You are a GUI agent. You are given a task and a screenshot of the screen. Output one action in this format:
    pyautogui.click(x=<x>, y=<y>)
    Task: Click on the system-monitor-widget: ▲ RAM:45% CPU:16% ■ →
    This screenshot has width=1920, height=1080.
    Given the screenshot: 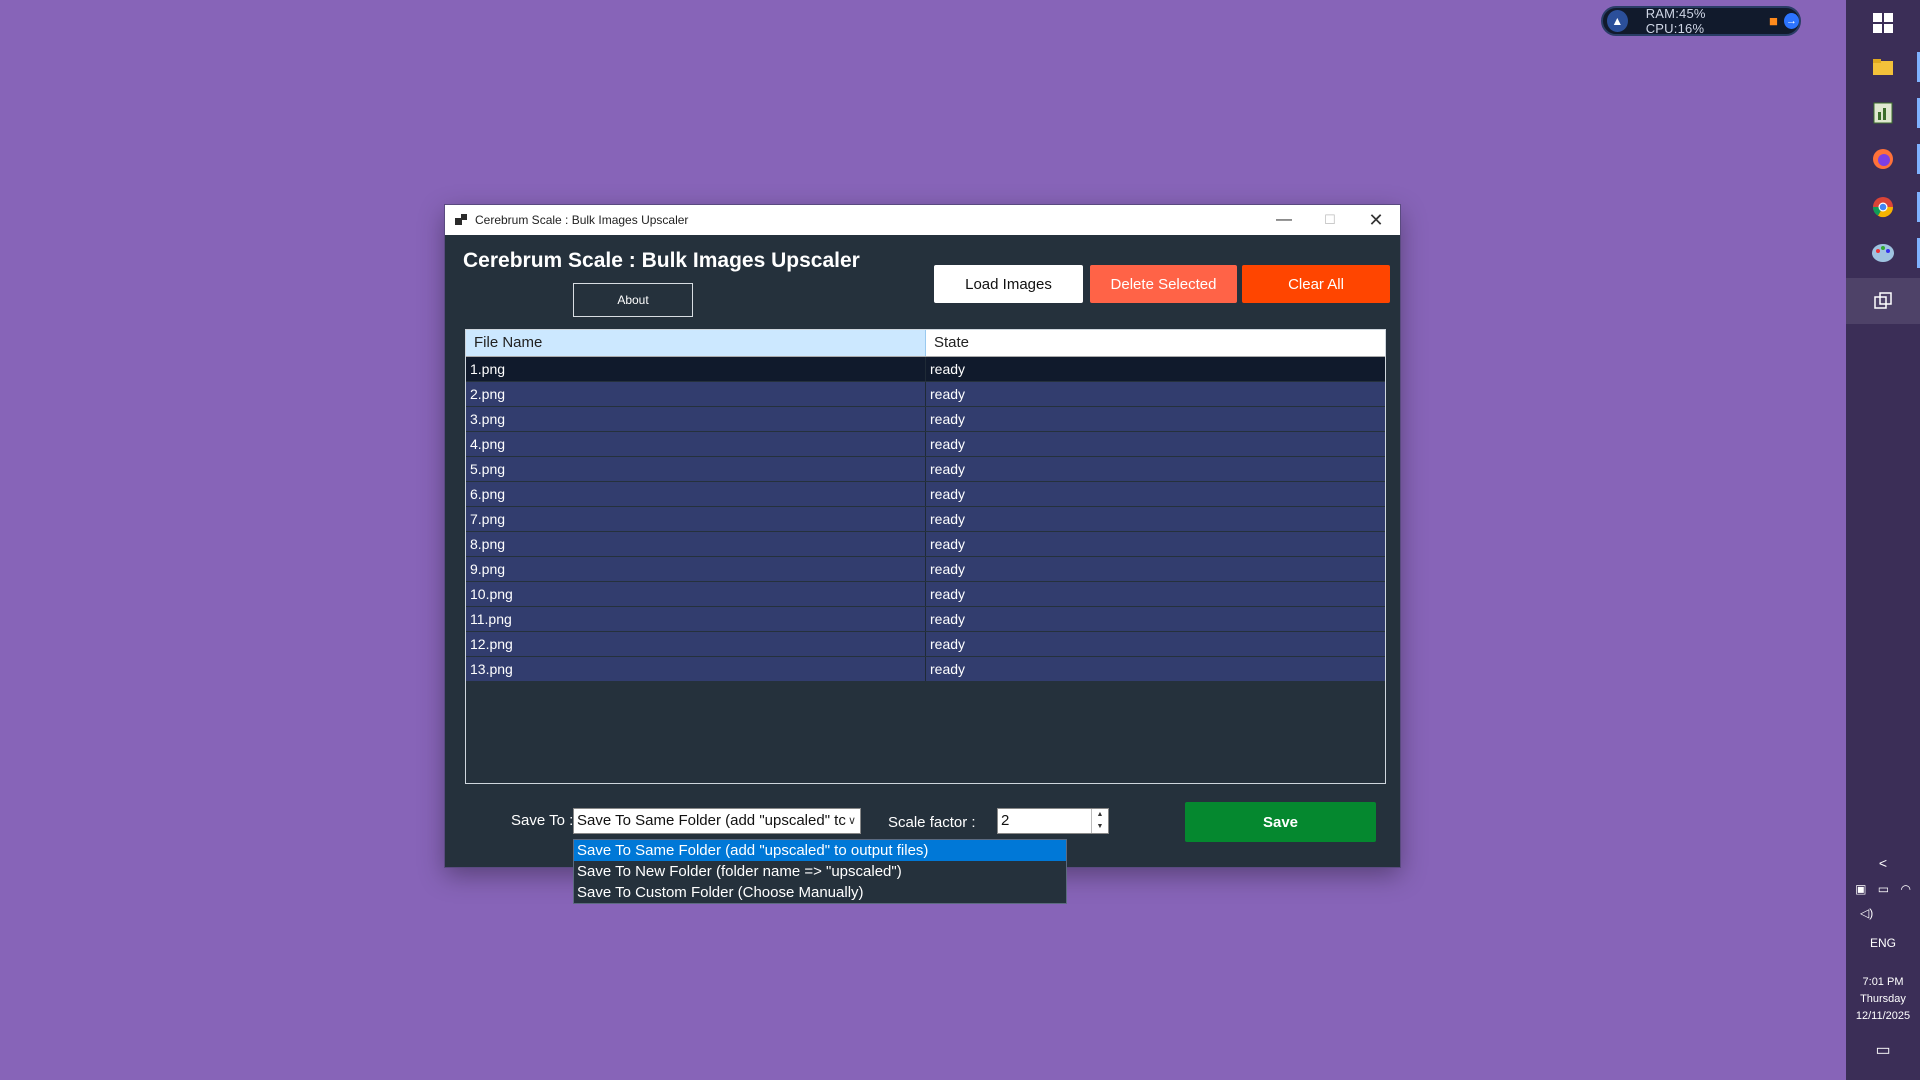 What is the action you would take?
    pyautogui.click(x=1701, y=21)
    